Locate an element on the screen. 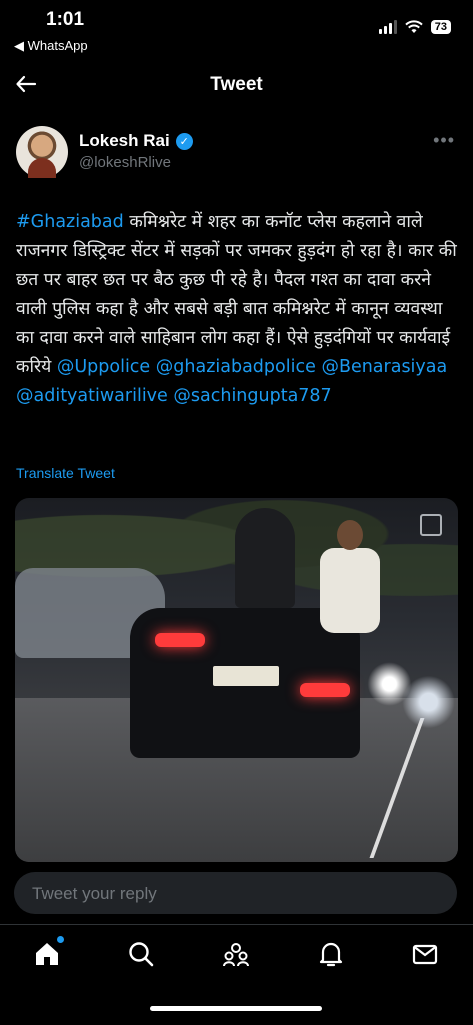 This screenshot has width=473, height=1025. mention-link: @ghaziabadpolice is located at coordinates (236, 367).